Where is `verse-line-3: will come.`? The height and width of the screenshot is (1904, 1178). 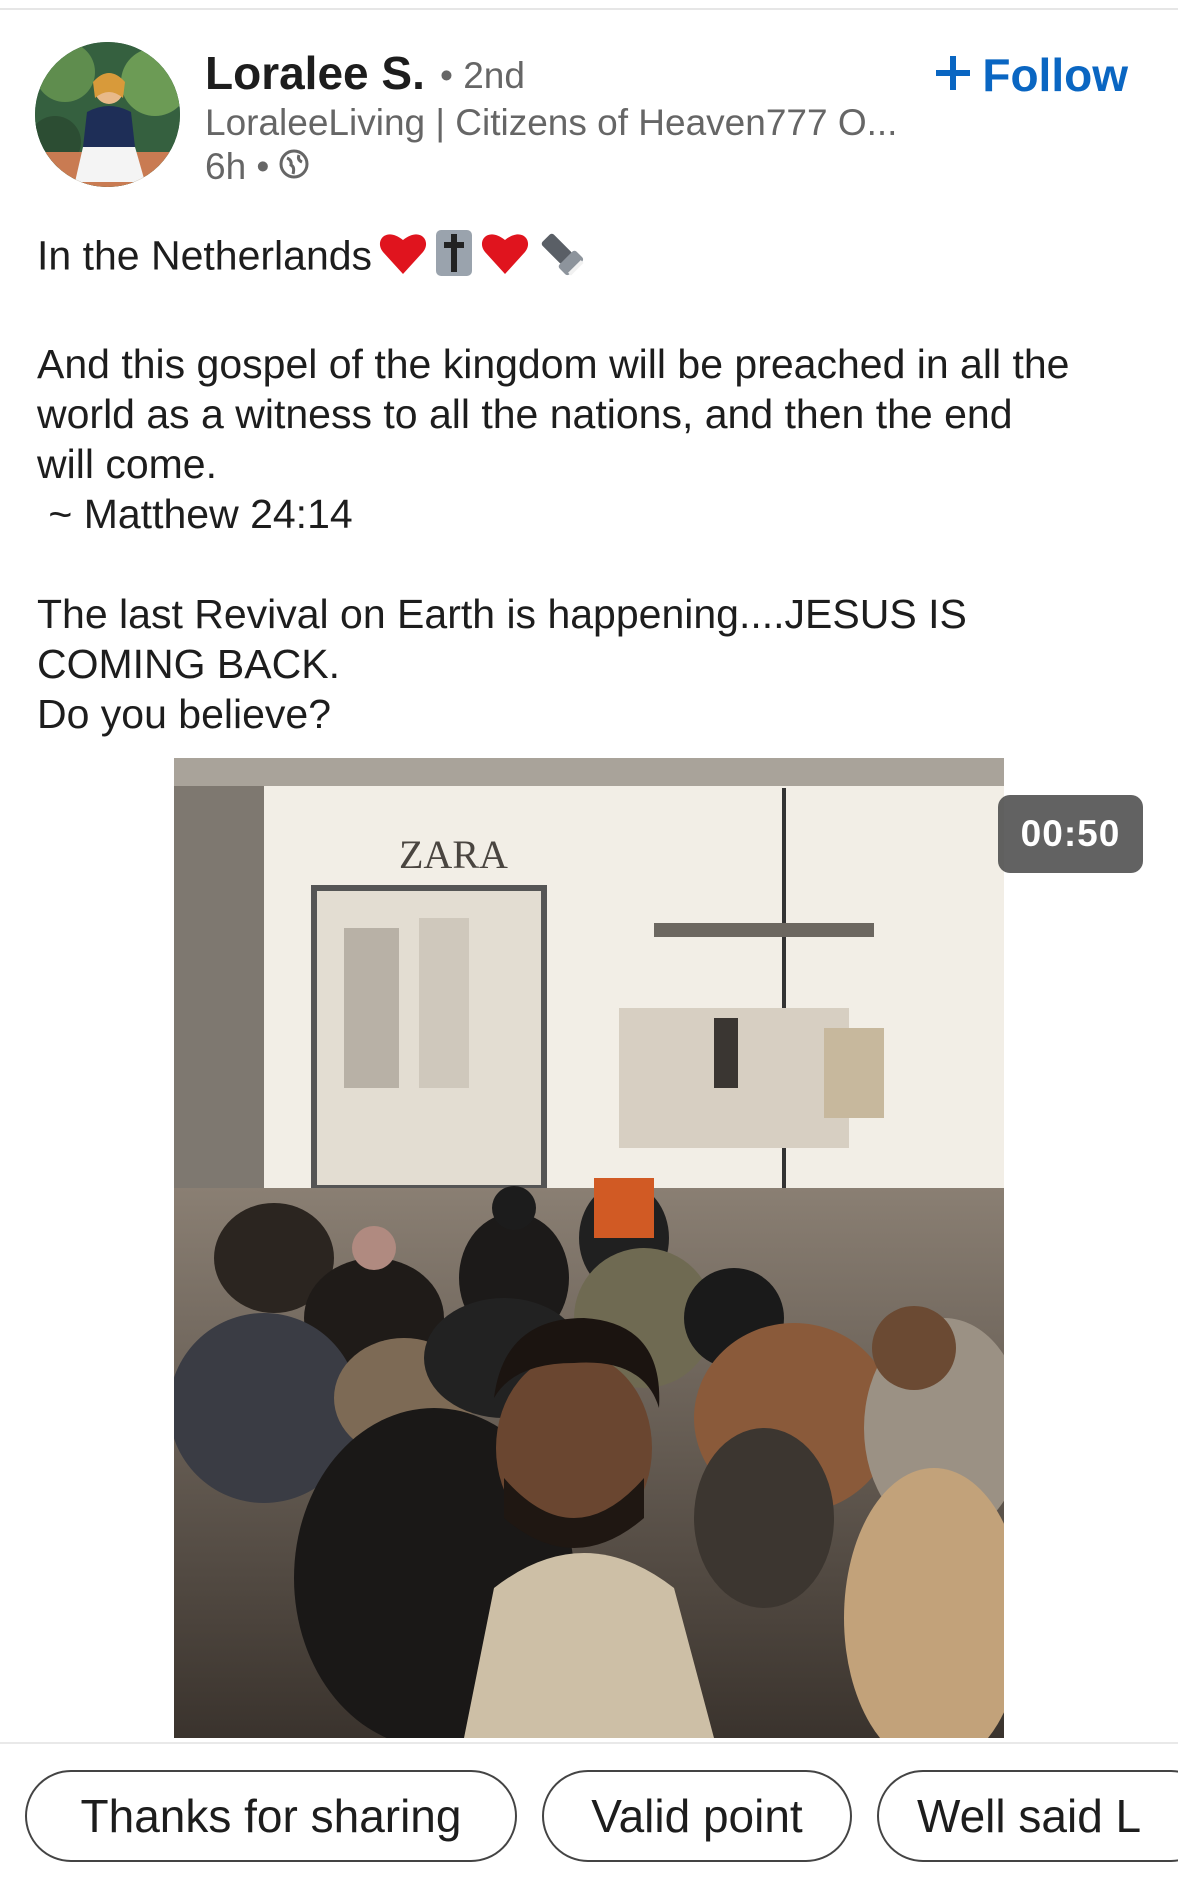
verse-line-3: will come. is located at coordinates (127, 464).